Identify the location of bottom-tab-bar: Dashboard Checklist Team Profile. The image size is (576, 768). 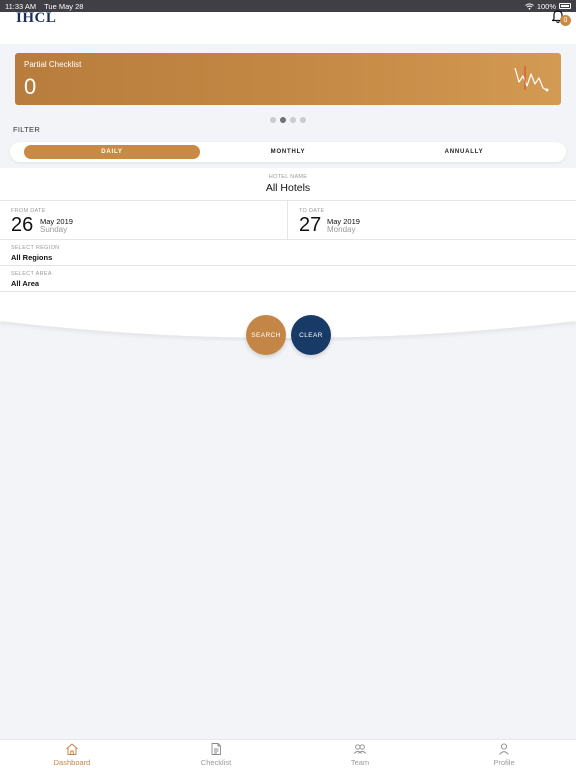
(288, 753).